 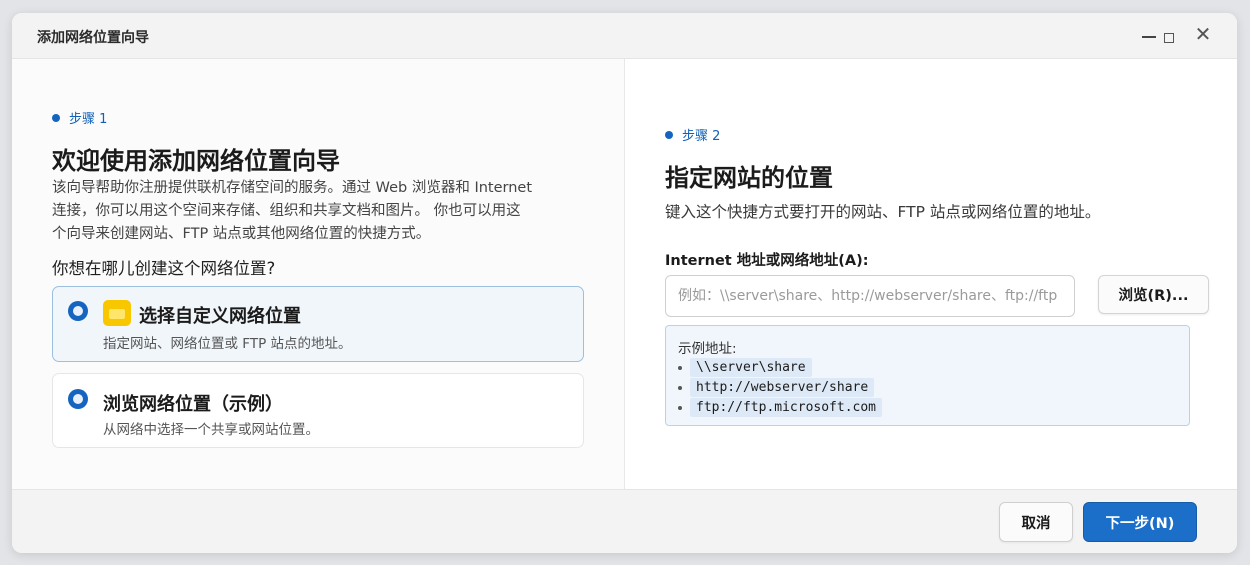 I want to click on address-field-label: Internet 地址或网络地址(A):, so click(x=767, y=261).